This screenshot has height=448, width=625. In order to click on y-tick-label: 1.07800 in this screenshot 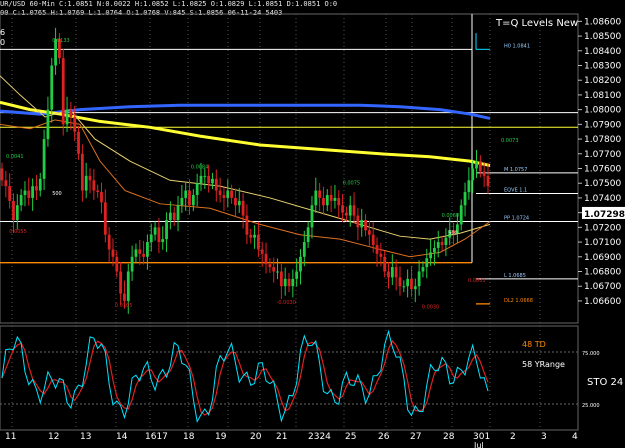, I will do `click(602, 140)`.